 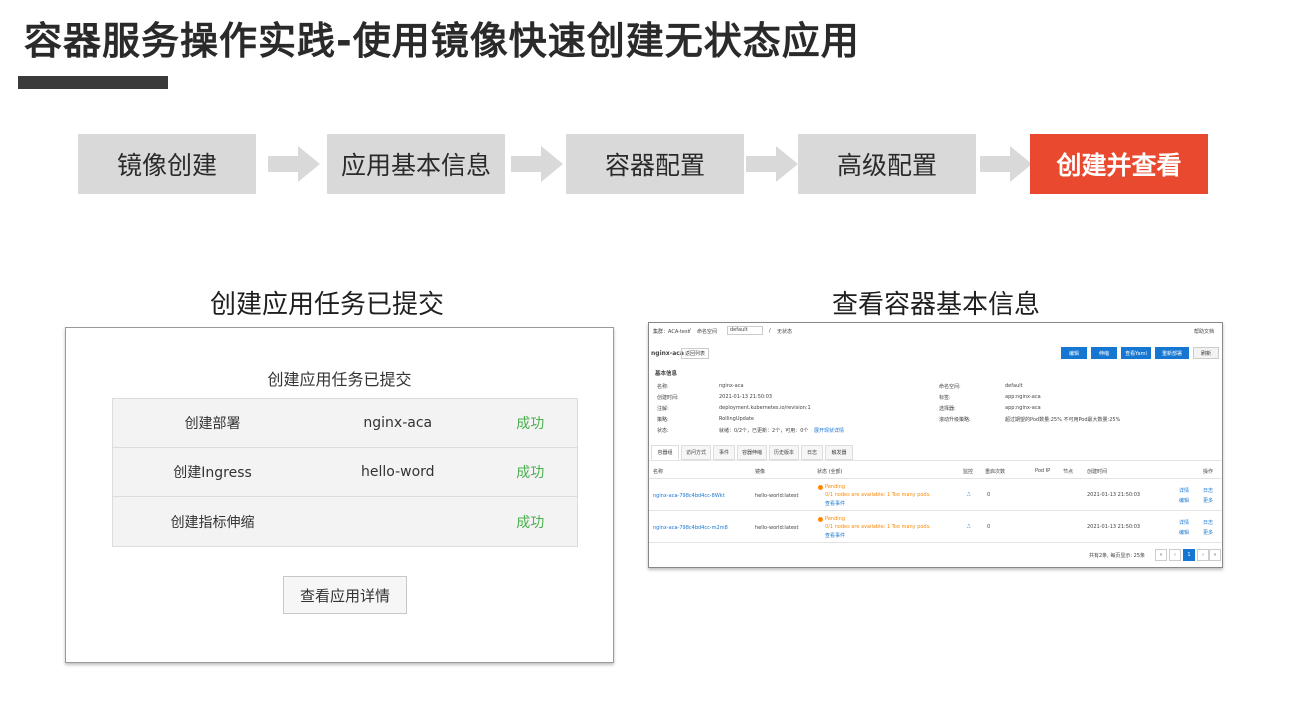 I want to click on last-page-icon: », so click(x=1215, y=555).